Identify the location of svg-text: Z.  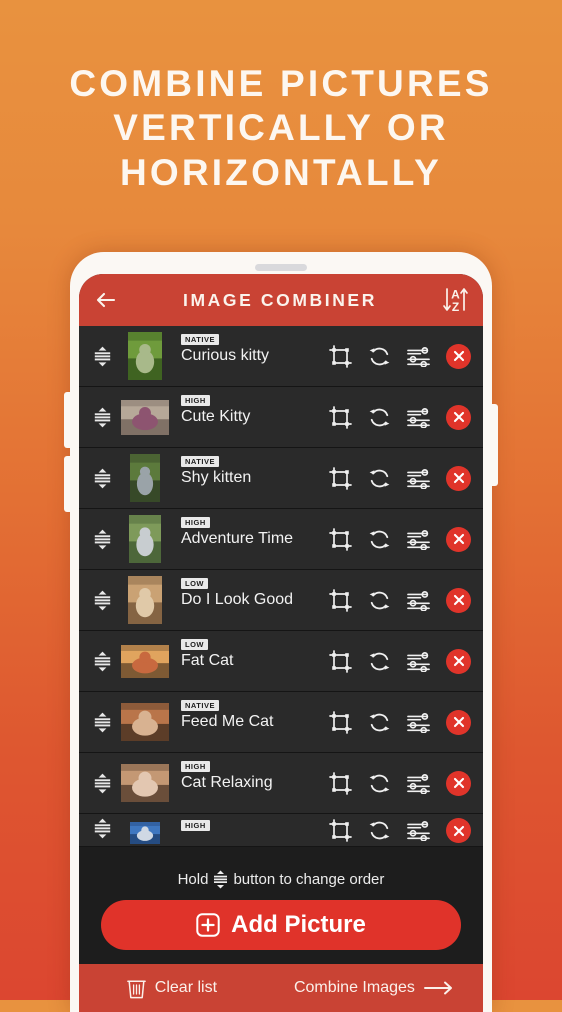
(455, 307).